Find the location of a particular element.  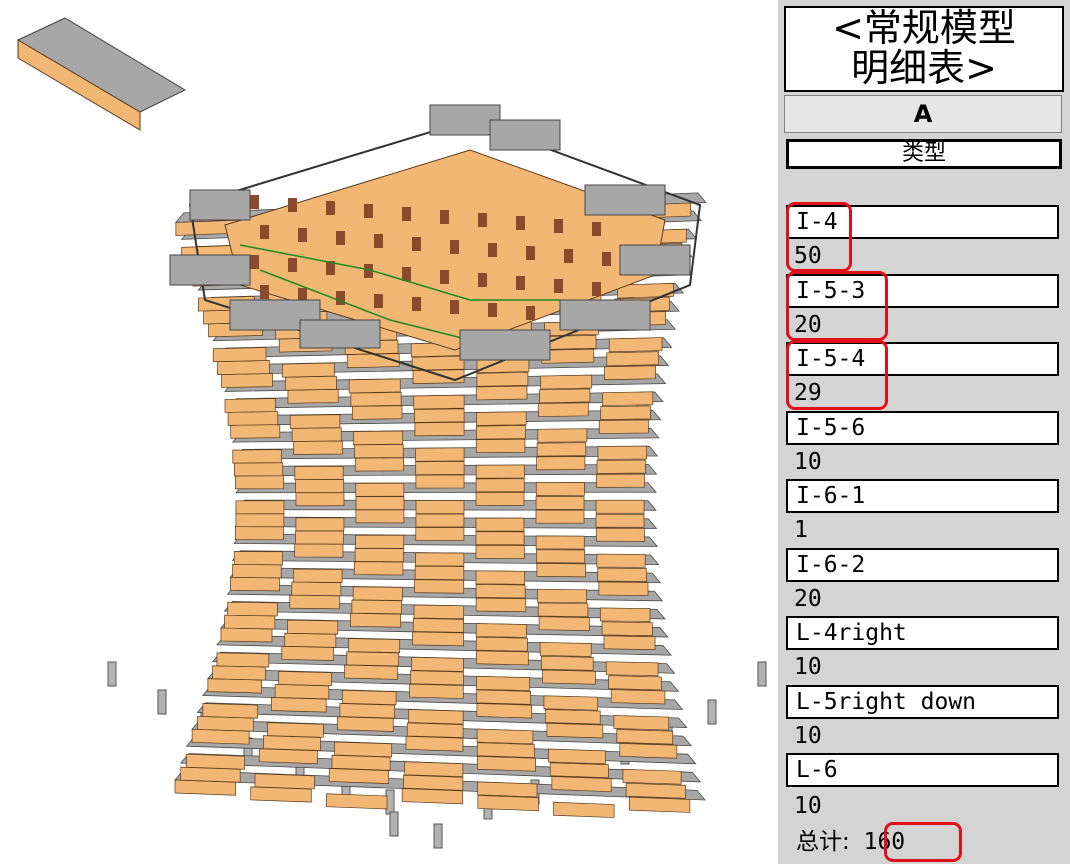

column-name-header: 类型 is located at coordinates (924, 154).